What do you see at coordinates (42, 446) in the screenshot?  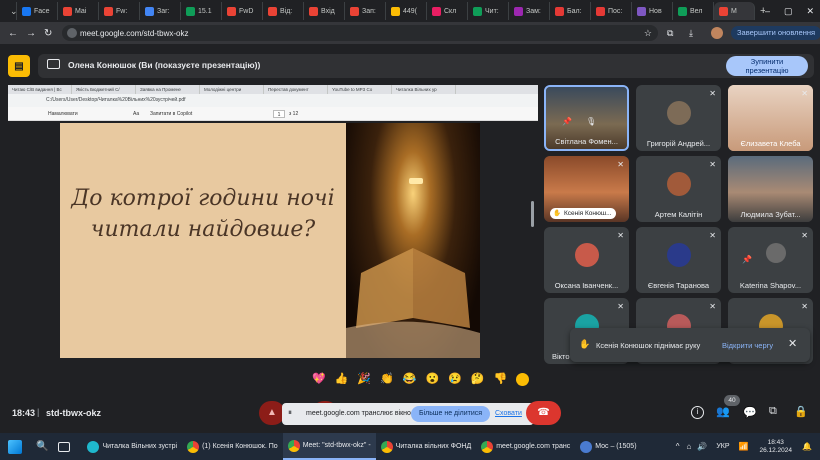 I see `taskbar-search-icon: 🔍` at bounding box center [42, 446].